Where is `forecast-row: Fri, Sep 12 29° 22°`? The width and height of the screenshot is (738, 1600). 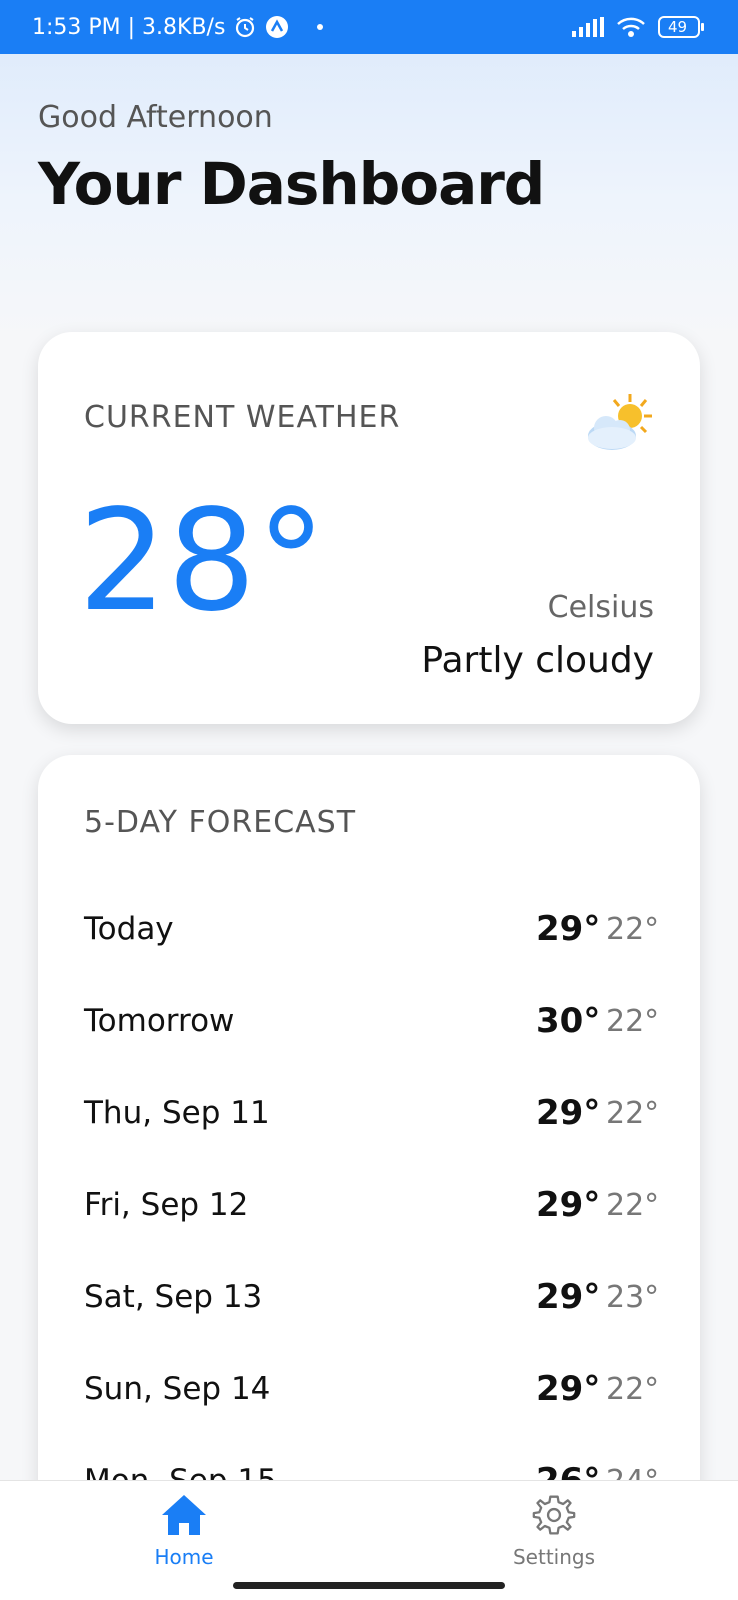 forecast-row: Fri, Sep 12 29° 22° is located at coordinates (372, 1205).